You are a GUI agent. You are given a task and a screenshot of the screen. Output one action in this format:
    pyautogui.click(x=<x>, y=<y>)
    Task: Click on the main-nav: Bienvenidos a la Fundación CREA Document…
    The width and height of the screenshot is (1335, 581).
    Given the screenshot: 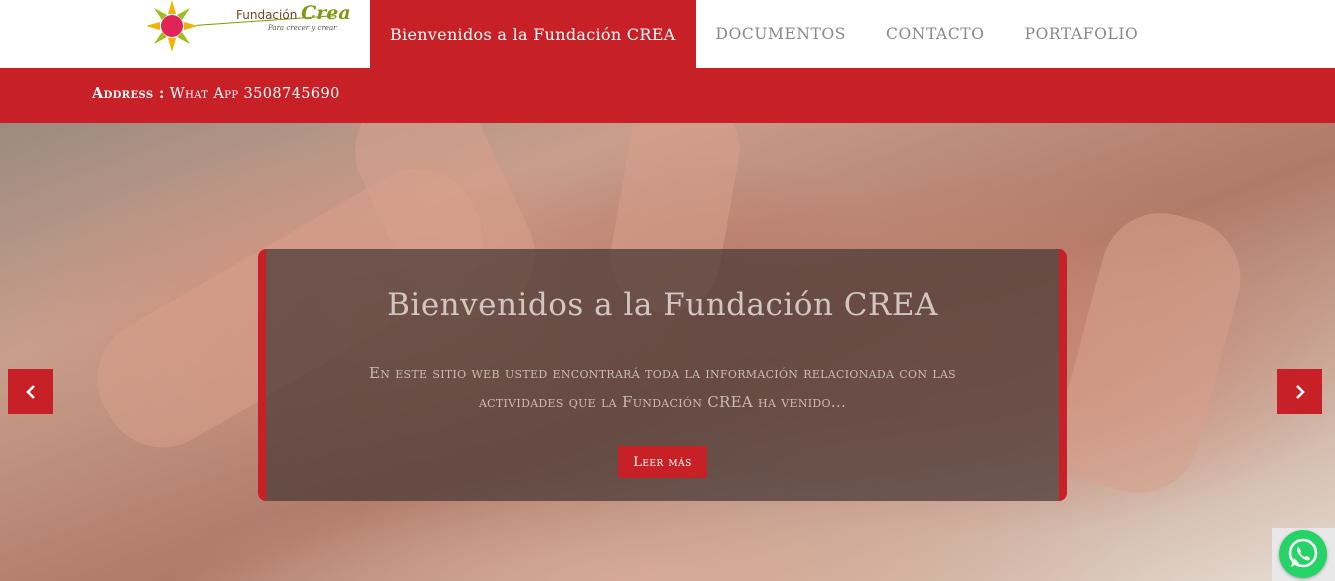 What is the action you would take?
    pyautogui.click(x=764, y=34)
    